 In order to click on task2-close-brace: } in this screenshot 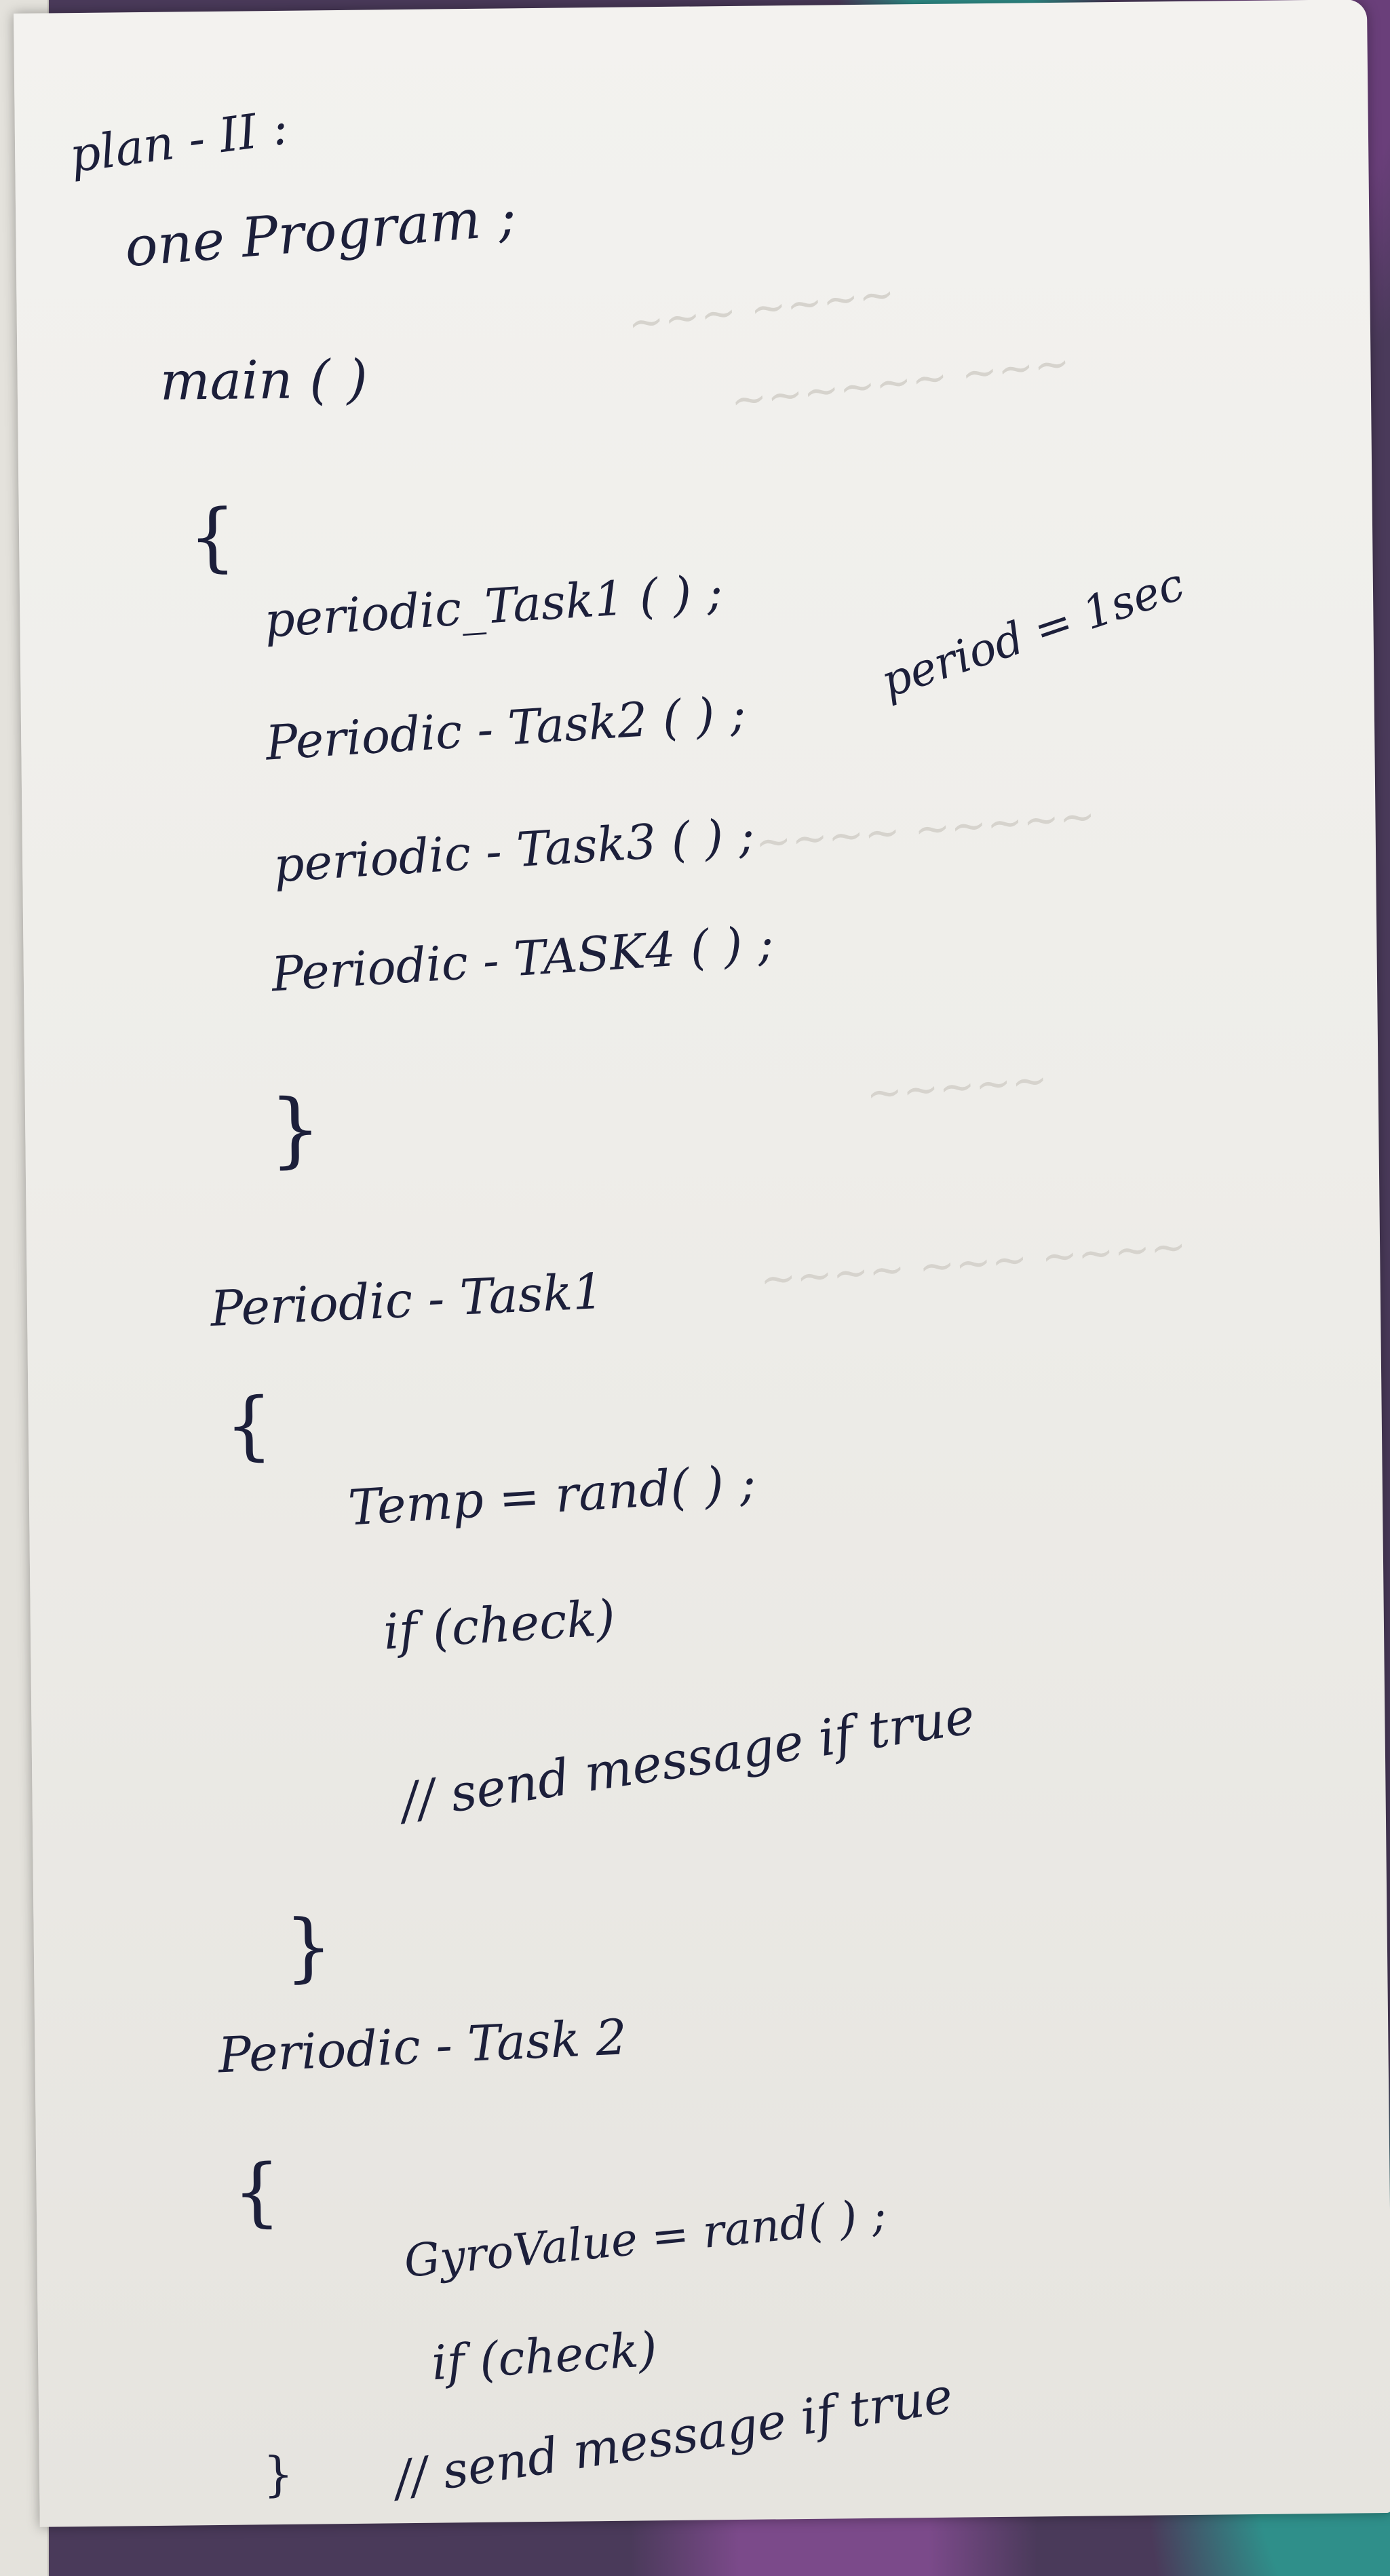, I will do `click(278, 2474)`.